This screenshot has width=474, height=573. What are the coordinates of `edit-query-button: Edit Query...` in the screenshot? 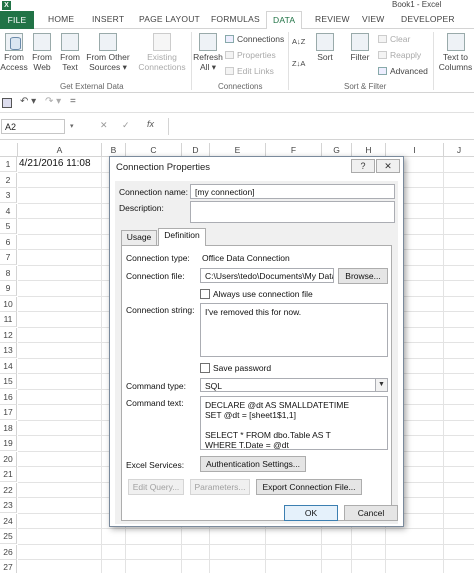 It's located at (156, 487).